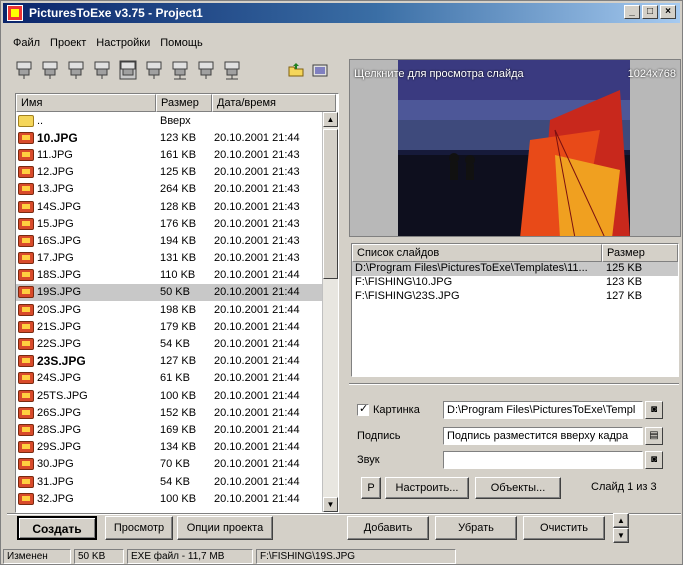  Describe the element at coordinates (169, 223) in the screenshot. I see `file-row: 15.JPG 176 KB 20.10.2001 21:43` at that location.